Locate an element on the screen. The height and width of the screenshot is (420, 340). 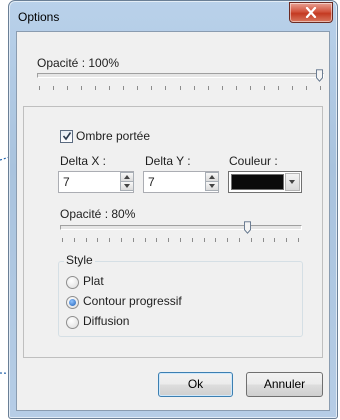
close-icon is located at coordinates (311, 12).